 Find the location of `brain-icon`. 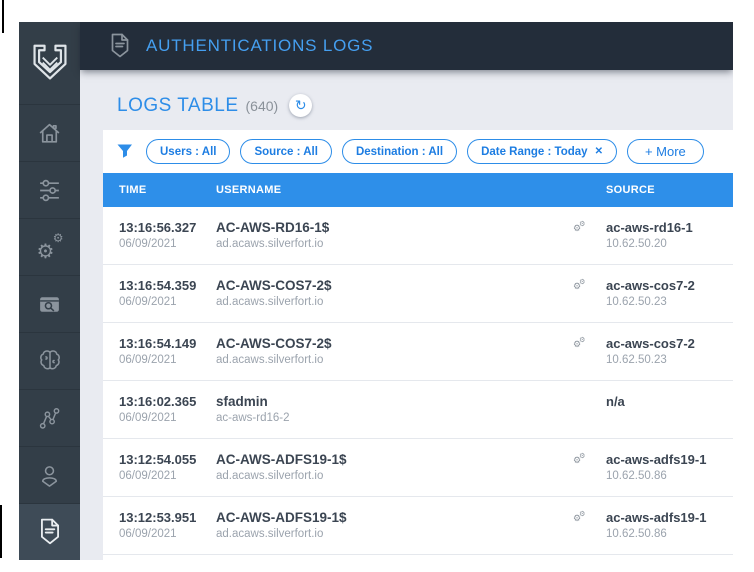

brain-icon is located at coordinates (49, 360).